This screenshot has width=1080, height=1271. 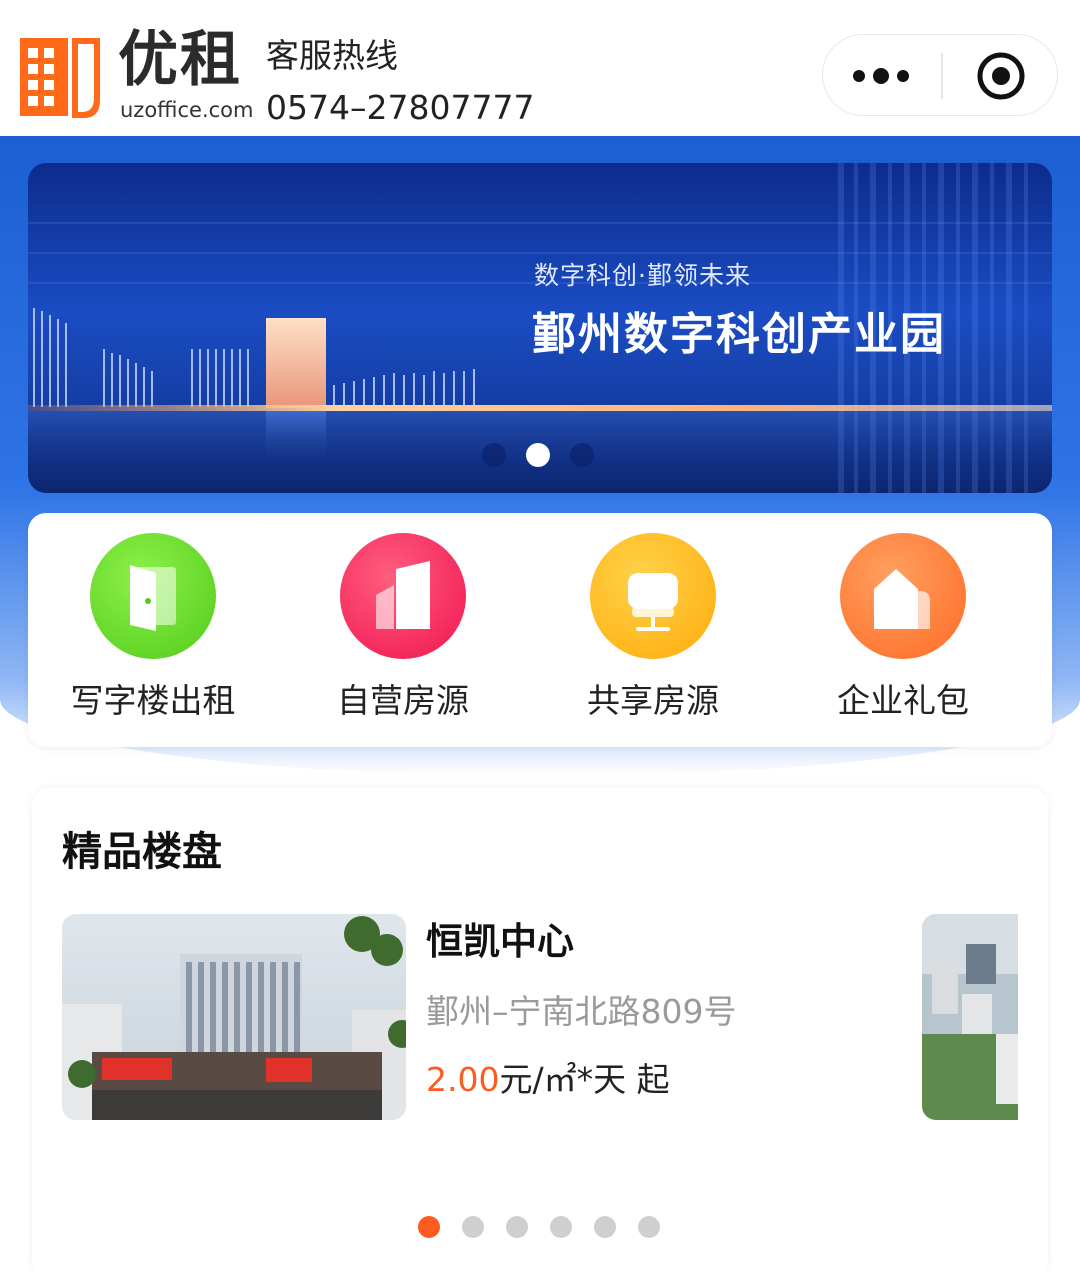 What do you see at coordinates (653, 596) in the screenshot?
I see `chair-icon` at bounding box center [653, 596].